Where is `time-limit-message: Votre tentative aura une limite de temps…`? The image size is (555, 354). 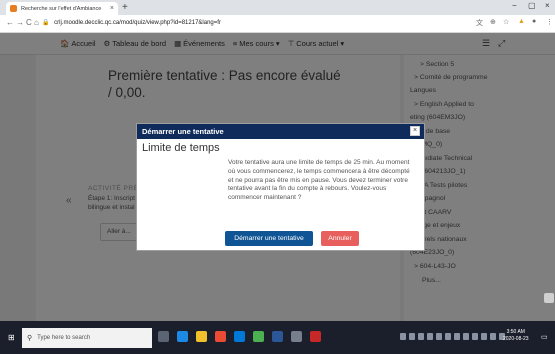 time-limit-message: Votre tentative aura une limite de temps… is located at coordinates (319, 180).